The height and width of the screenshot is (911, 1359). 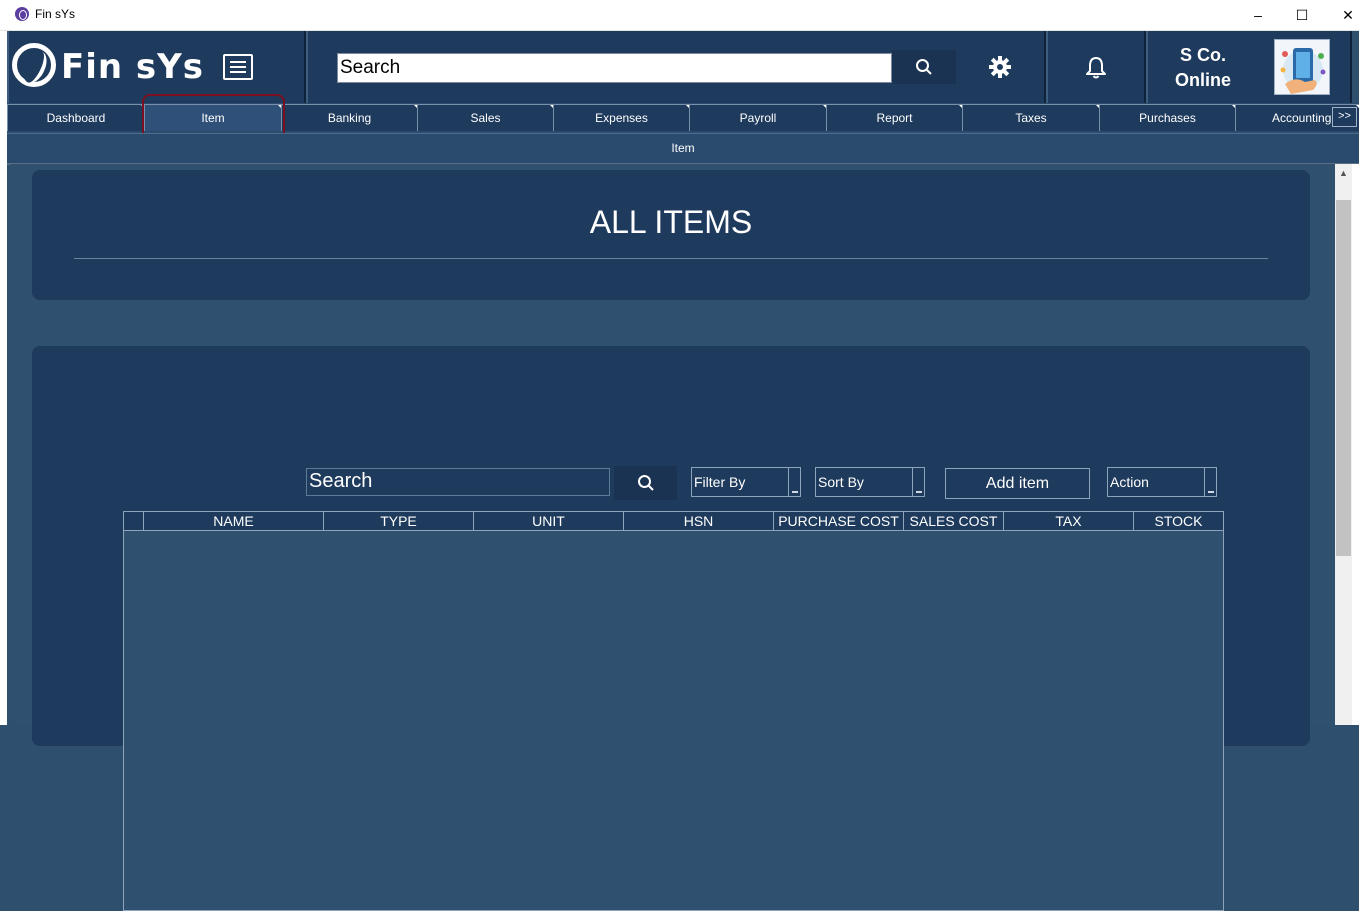 What do you see at coordinates (238, 67) in the screenshot?
I see `hamburger-menu-button` at bounding box center [238, 67].